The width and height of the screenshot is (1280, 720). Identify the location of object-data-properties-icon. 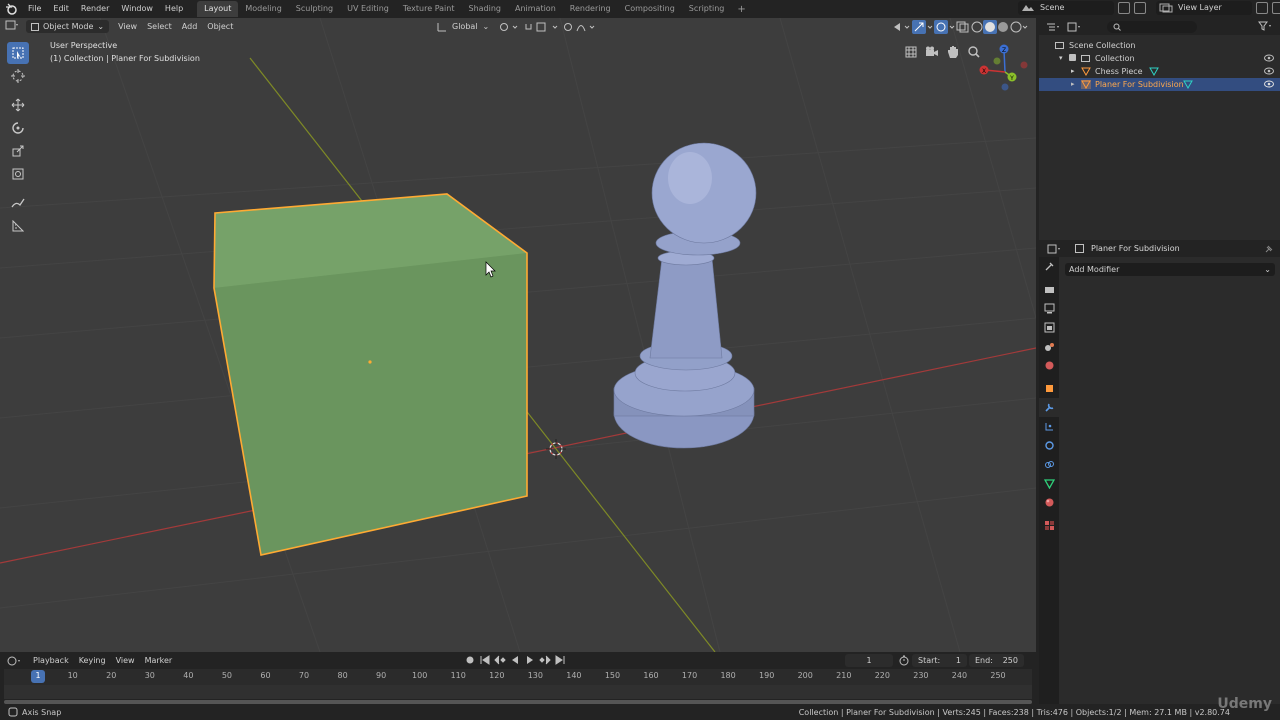
(1049, 483).